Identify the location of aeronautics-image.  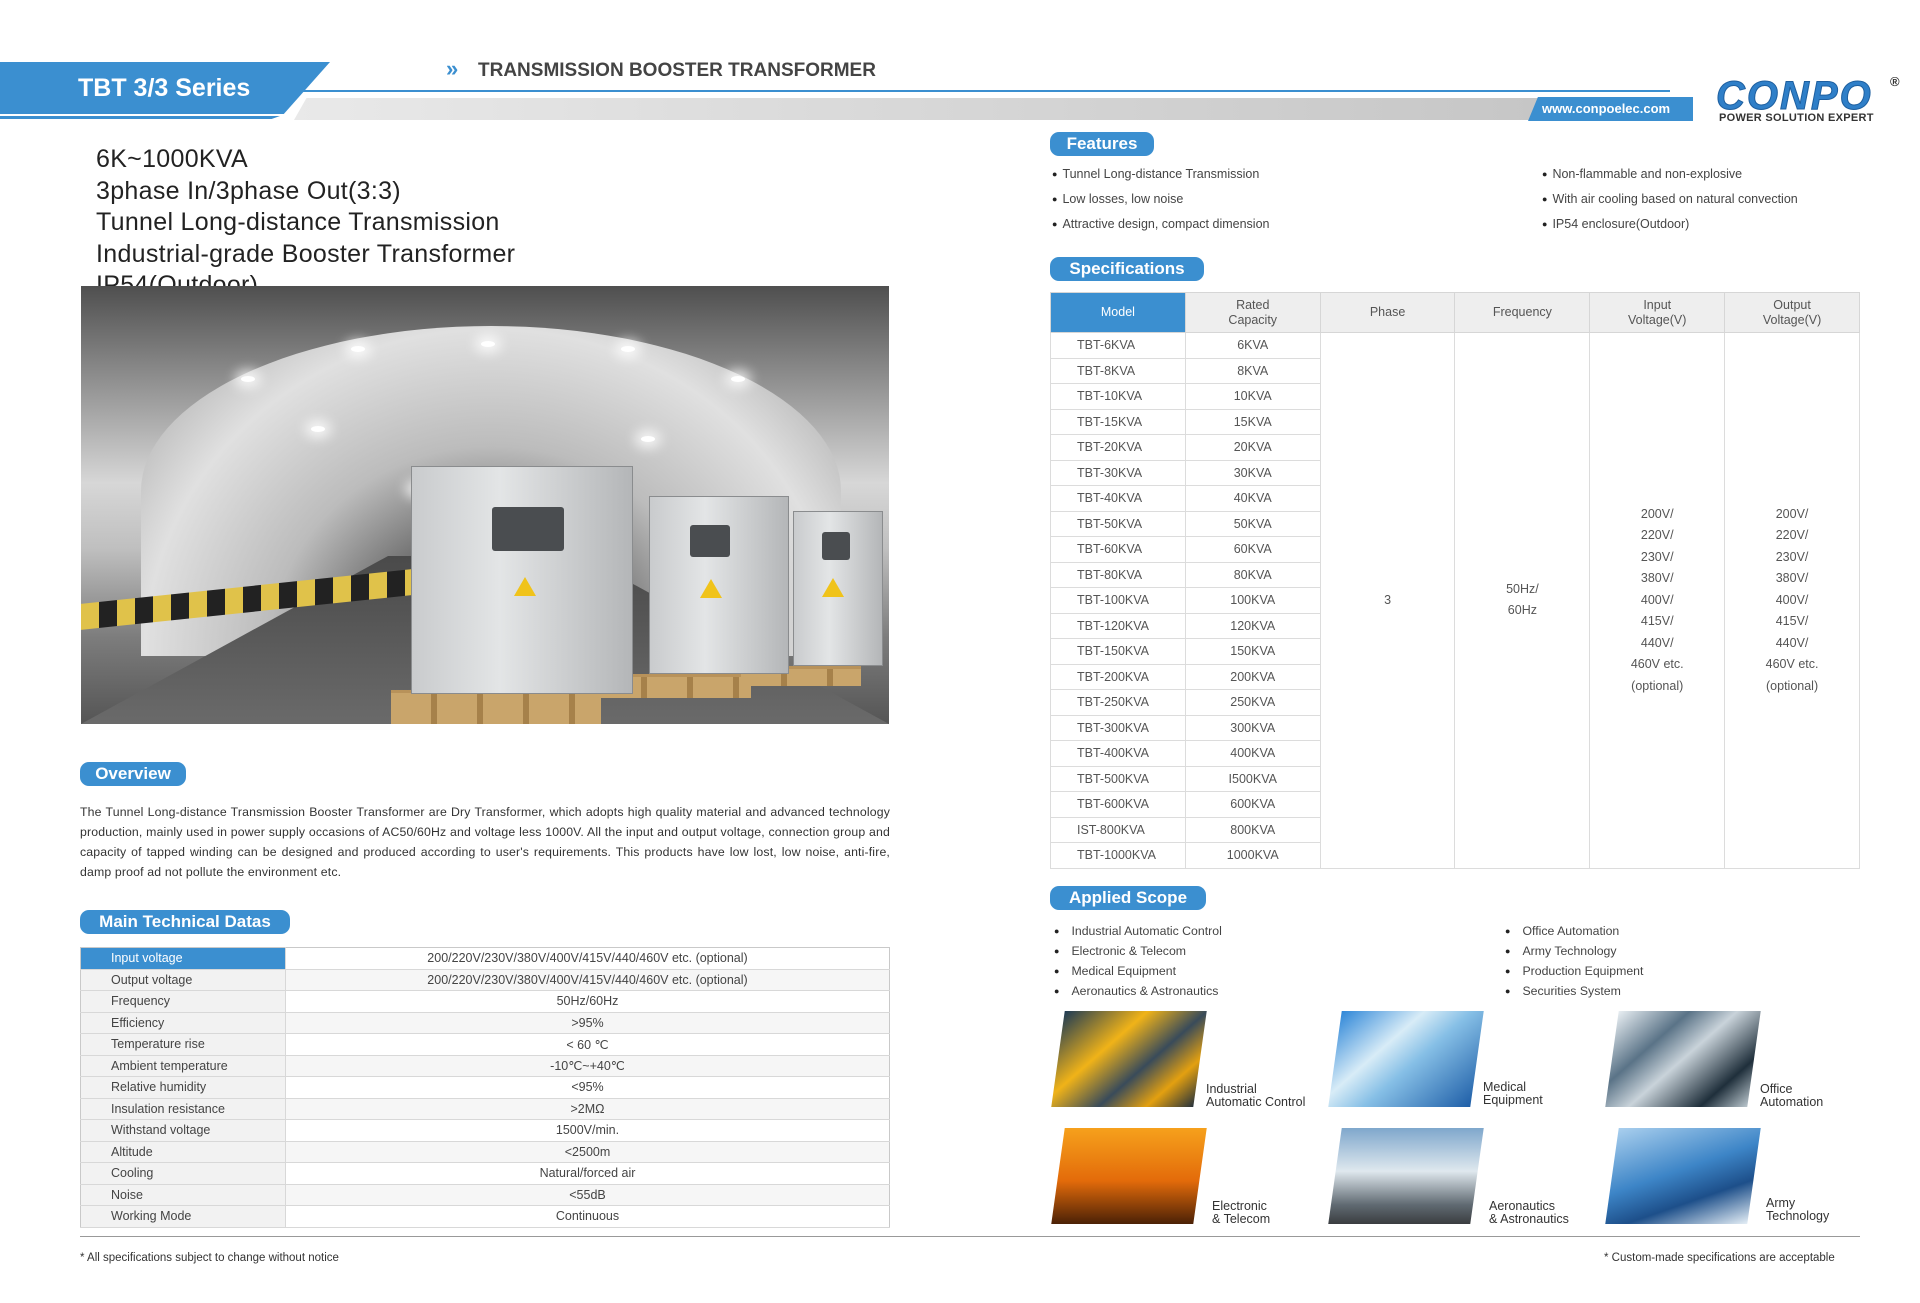
(1406, 1176).